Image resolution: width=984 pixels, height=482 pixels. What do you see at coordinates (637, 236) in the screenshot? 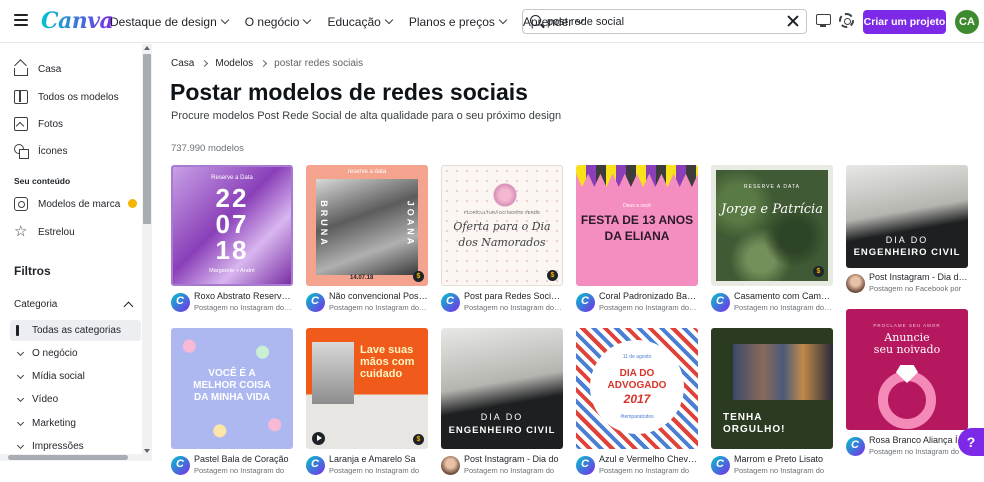
I see `thumb-text: DA ELIANA` at bounding box center [637, 236].